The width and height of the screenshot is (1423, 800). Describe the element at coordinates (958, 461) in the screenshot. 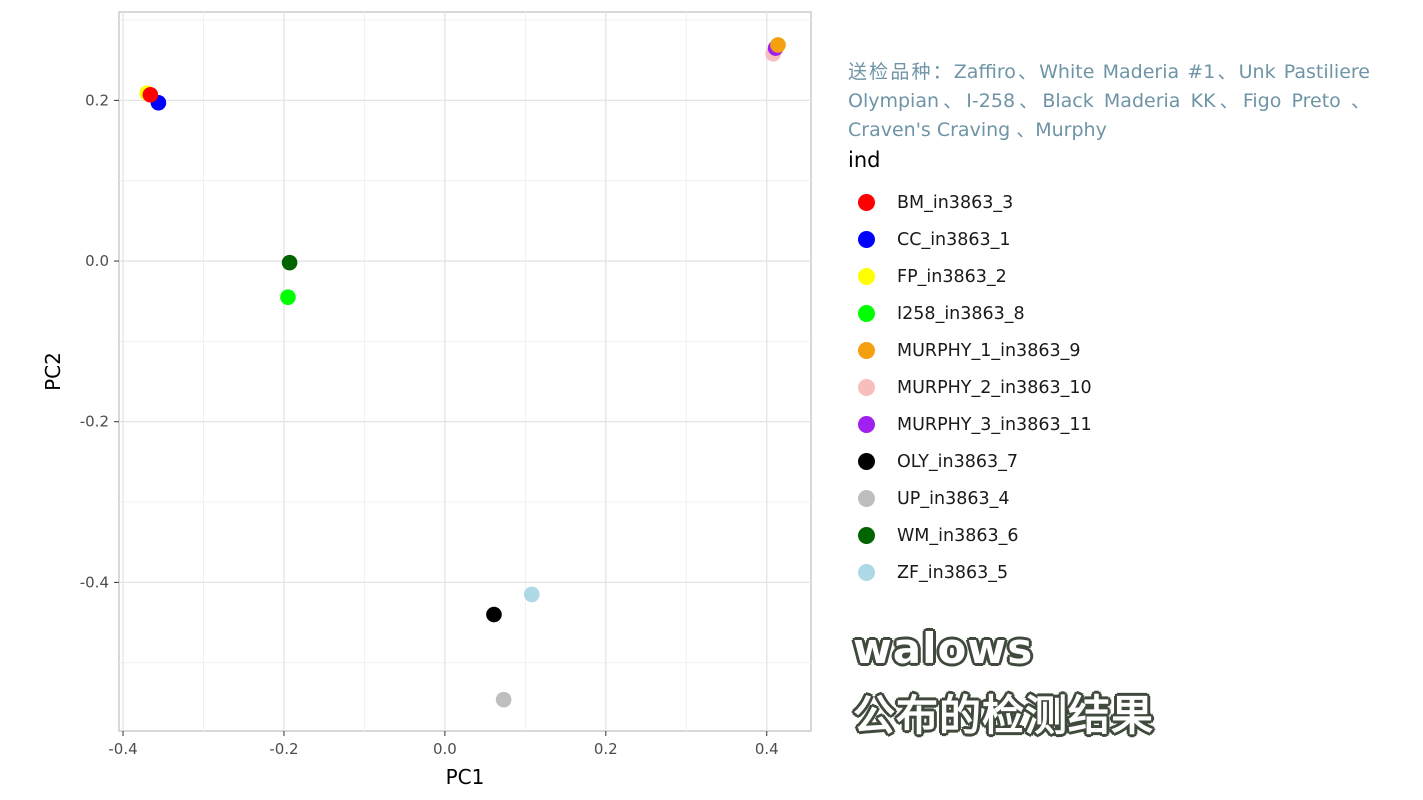

I see `legend-label: OLY_in3863_7` at that location.